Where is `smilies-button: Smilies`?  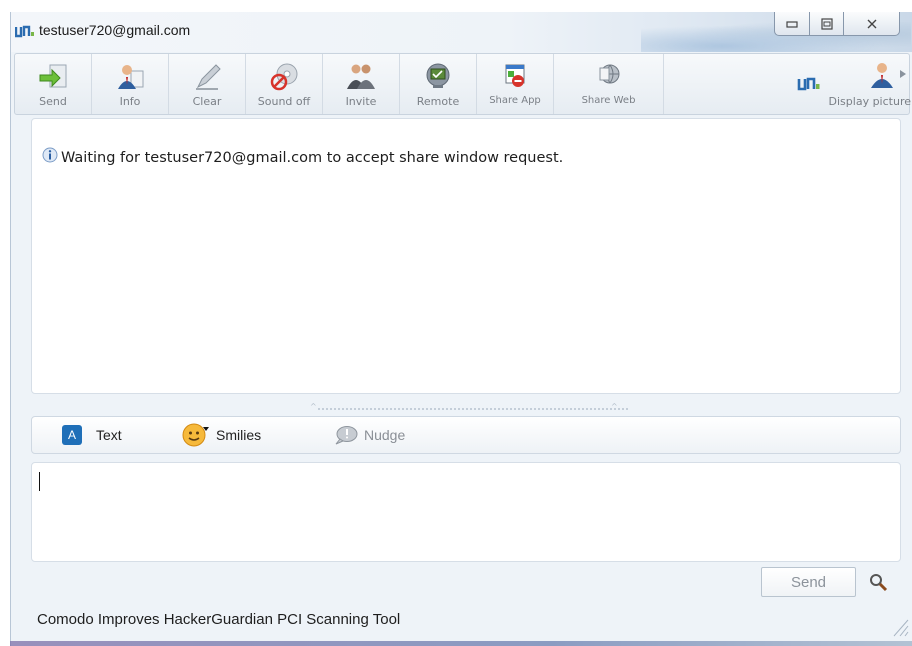
smilies-button: Smilies is located at coordinates (221, 435).